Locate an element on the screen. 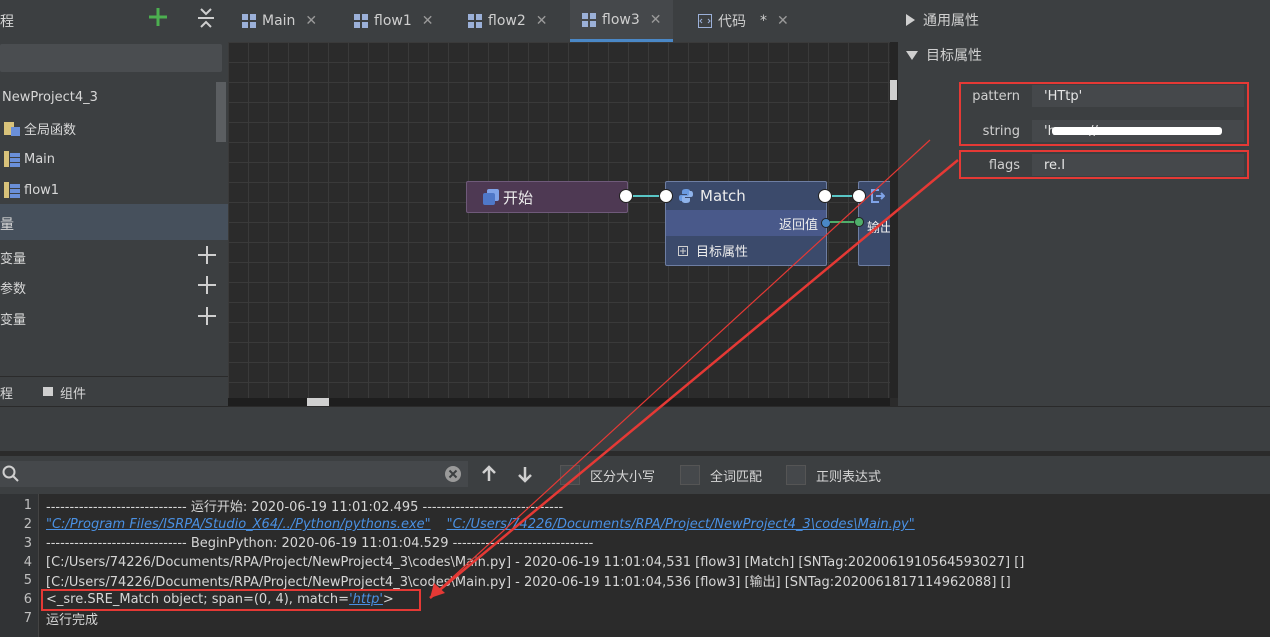  property-label: string is located at coordinates (1001, 131).